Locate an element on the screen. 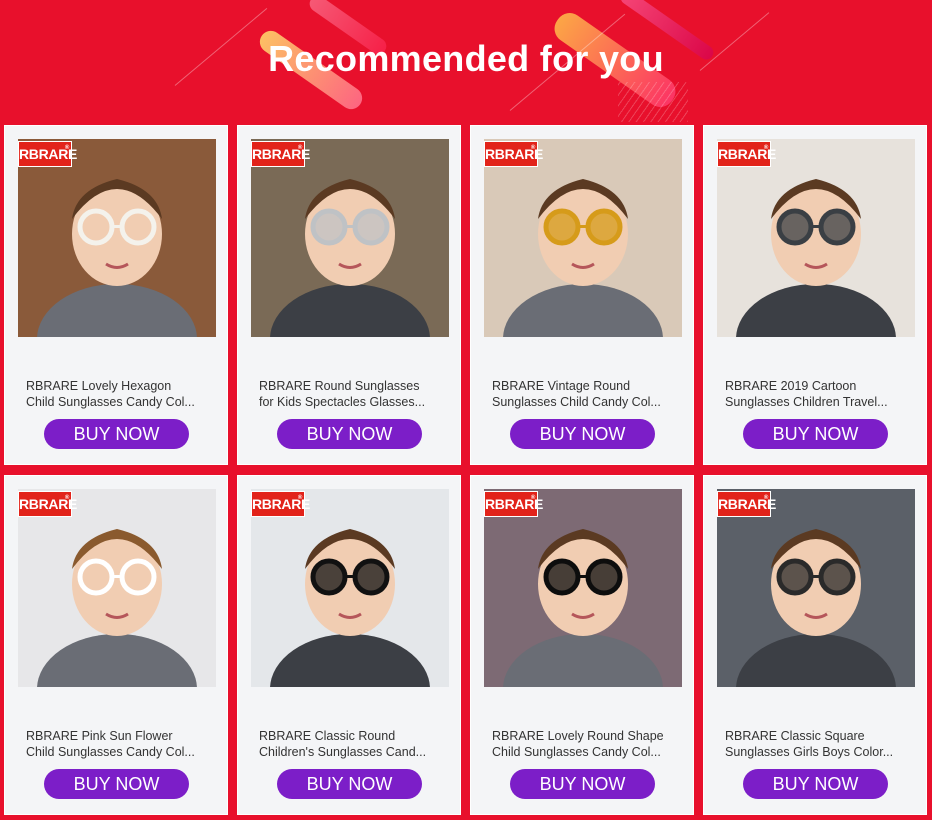 The height and width of the screenshot is (820, 932). product-title-line1: RBRARE 2019 Cartoon is located at coordinates (791, 386).